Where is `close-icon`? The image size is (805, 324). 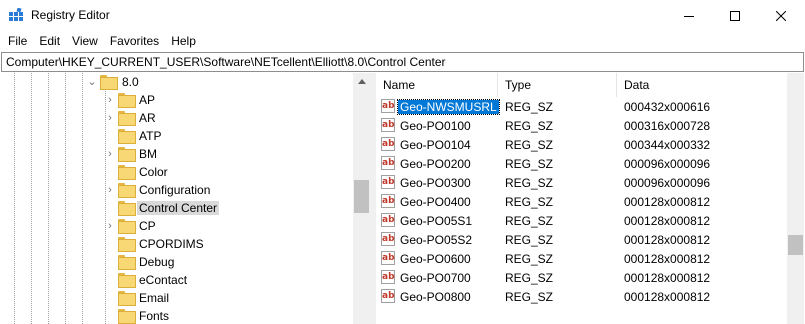
close-icon is located at coordinates (781, 15).